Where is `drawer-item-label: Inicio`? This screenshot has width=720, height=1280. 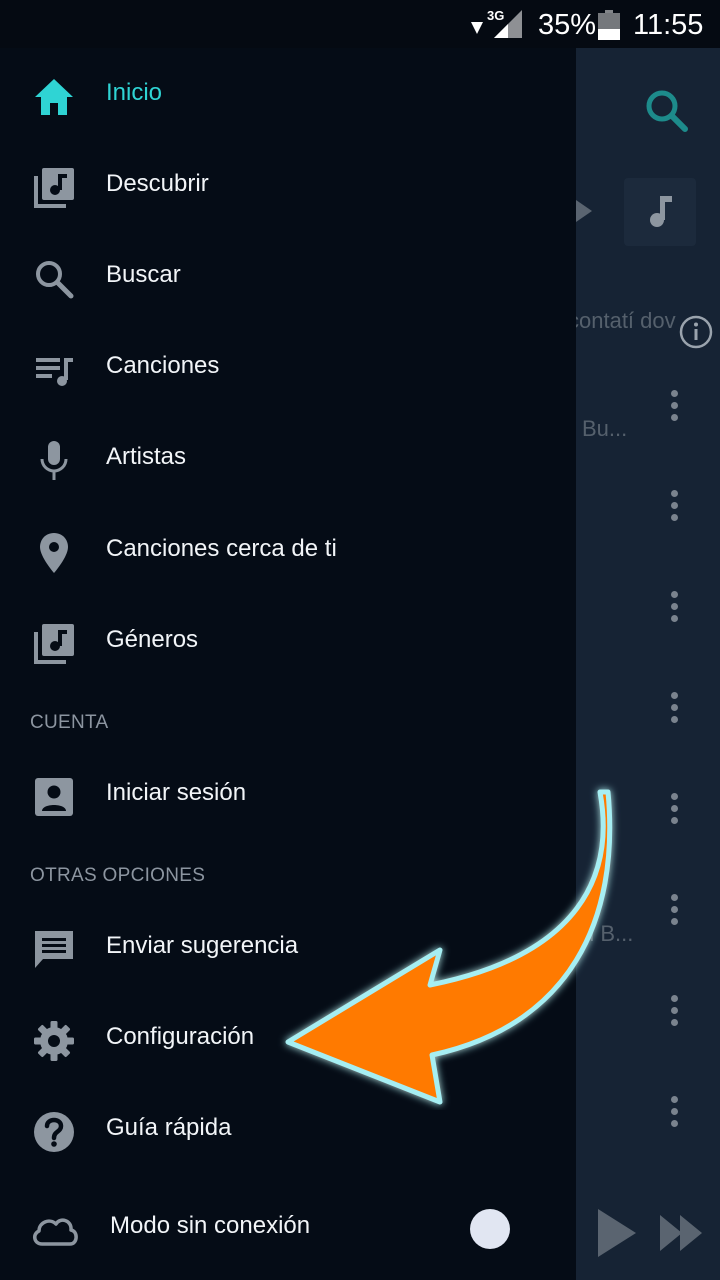 drawer-item-label: Inicio is located at coordinates (134, 92).